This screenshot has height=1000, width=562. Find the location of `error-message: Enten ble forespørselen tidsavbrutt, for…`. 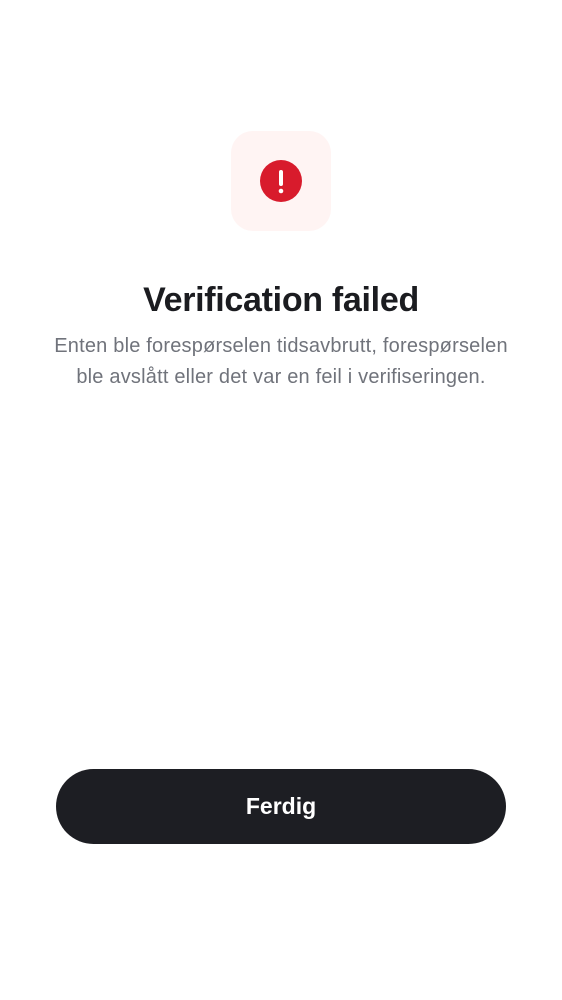

error-message: Enten ble forespørselen tidsavbrutt, for… is located at coordinates (281, 361).